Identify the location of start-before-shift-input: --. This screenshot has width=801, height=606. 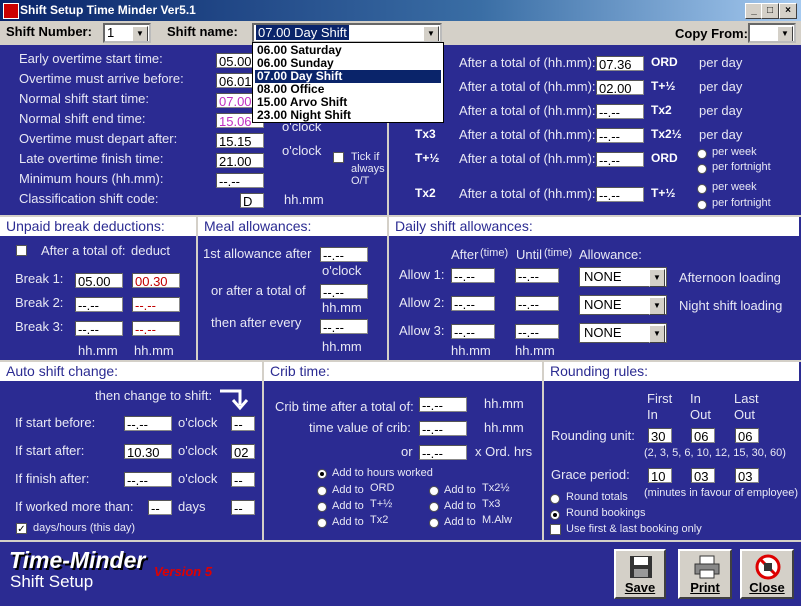
(243, 423).